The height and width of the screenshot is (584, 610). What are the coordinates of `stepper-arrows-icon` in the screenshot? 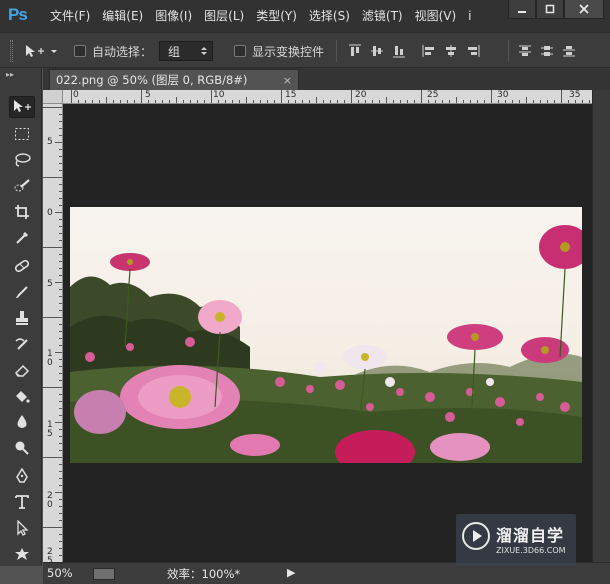 It's located at (204, 51).